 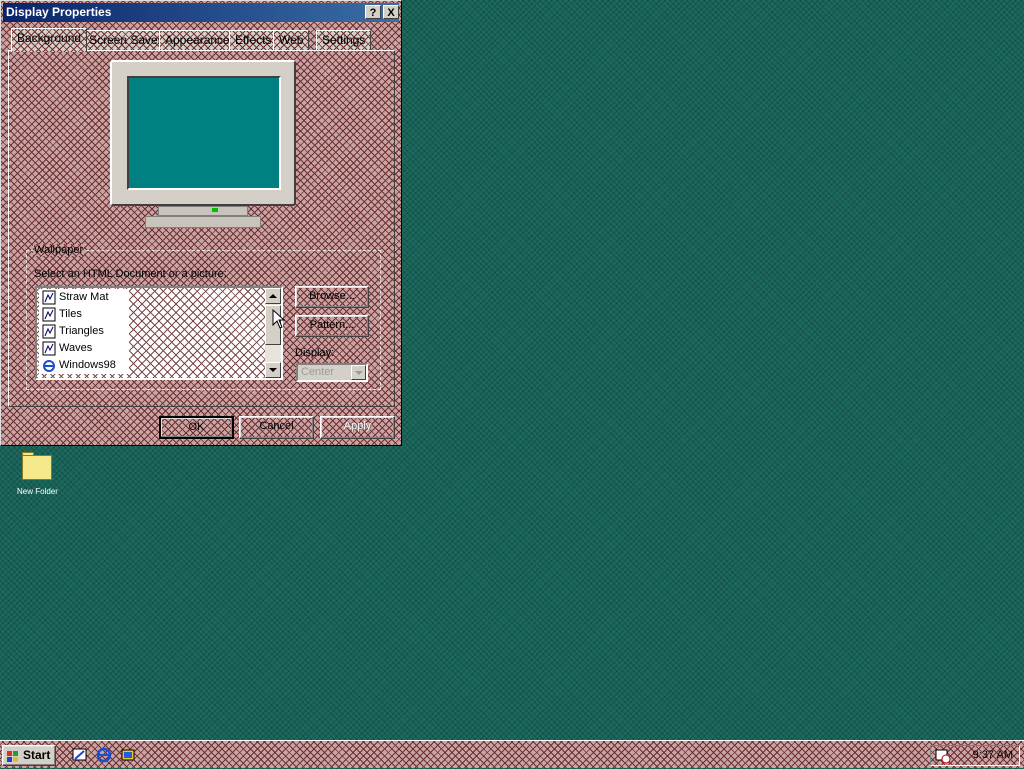 I want to click on close-button: X, so click(x=391, y=12).